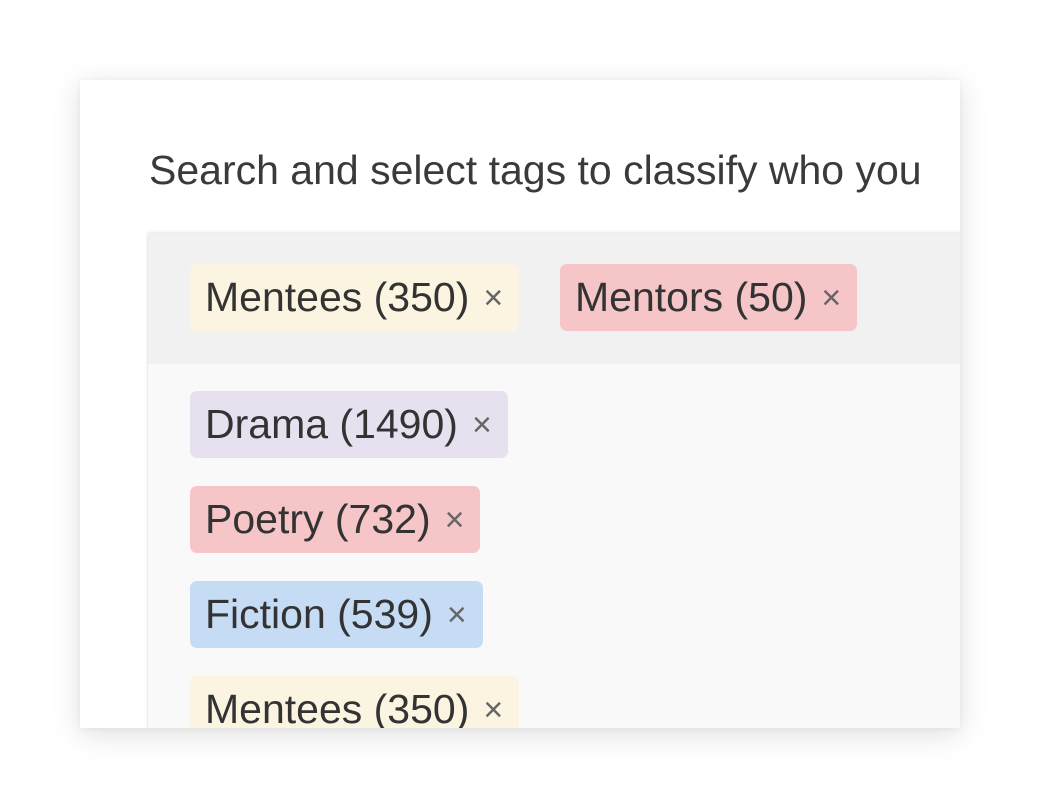 The image size is (1040, 808). What do you see at coordinates (457, 615) in the screenshot?
I see `remove-tag-fiction-icon: ×` at bounding box center [457, 615].